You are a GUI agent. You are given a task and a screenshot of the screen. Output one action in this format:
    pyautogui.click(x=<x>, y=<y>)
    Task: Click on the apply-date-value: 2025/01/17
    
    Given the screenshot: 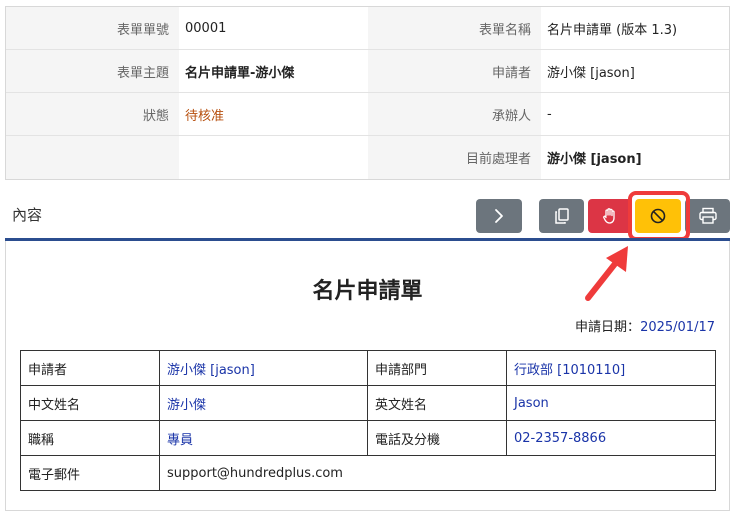 What is the action you would take?
    pyautogui.click(x=677, y=327)
    